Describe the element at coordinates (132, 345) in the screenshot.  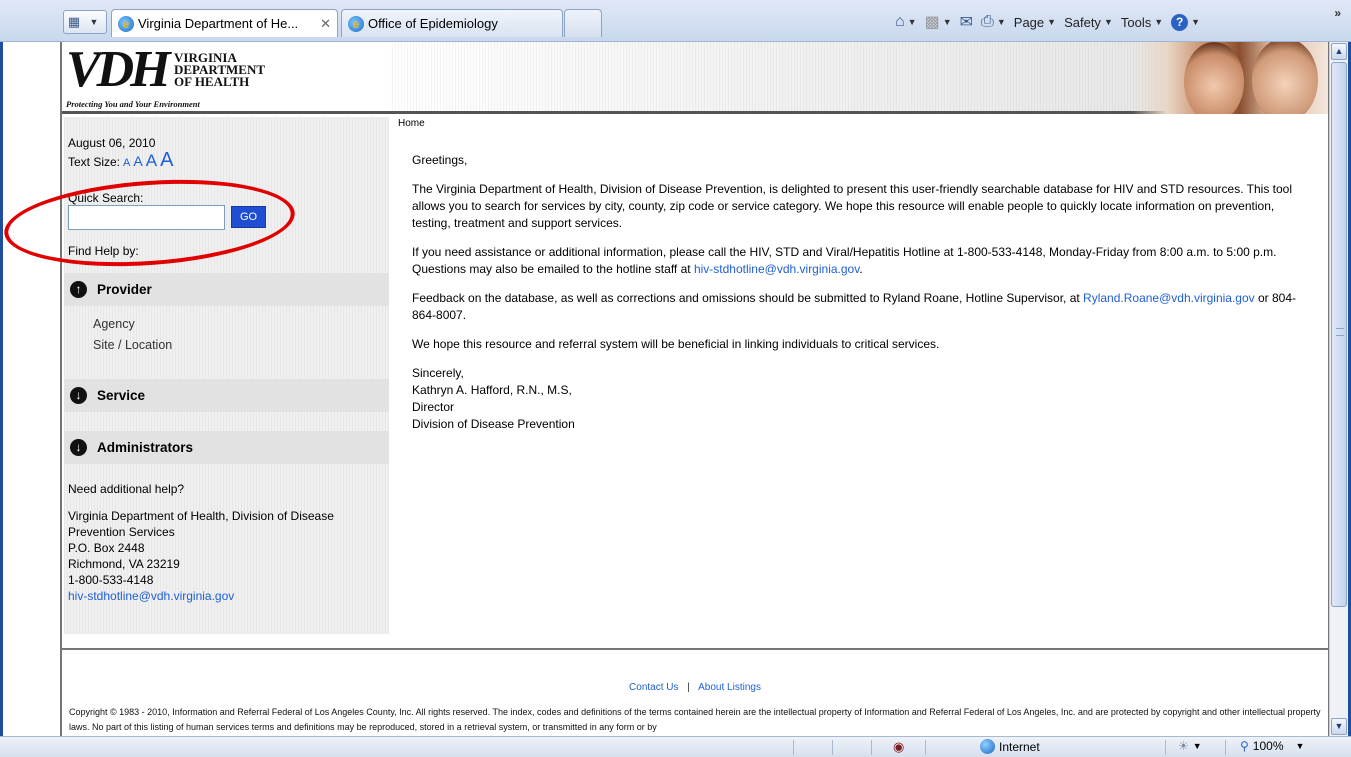
I see `nav-item-site-location: Site / Location` at that location.